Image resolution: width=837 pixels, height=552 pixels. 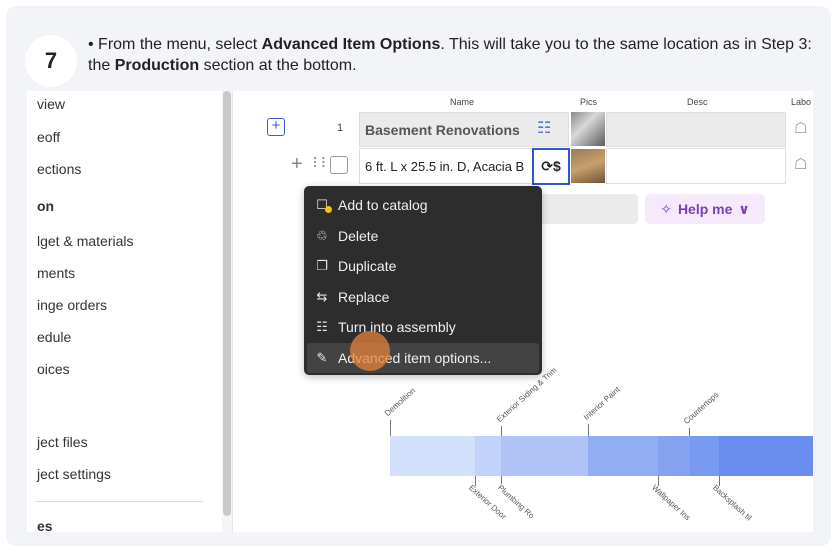 I want to click on replace-icon: ⇆, so click(x=322, y=296).